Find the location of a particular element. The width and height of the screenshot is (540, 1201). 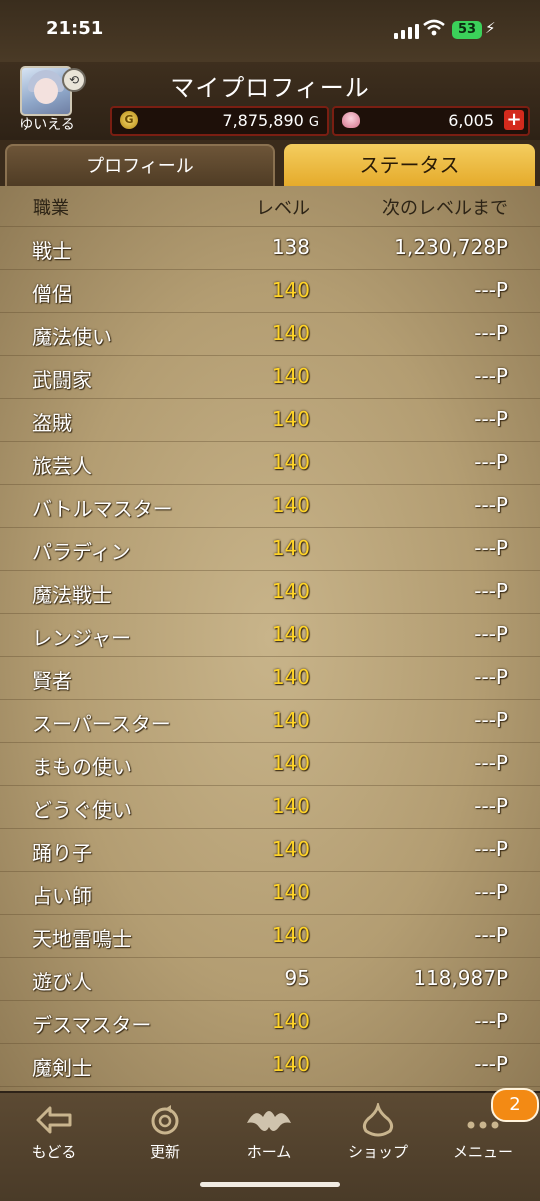

home-indicator is located at coordinates (270, 1184).